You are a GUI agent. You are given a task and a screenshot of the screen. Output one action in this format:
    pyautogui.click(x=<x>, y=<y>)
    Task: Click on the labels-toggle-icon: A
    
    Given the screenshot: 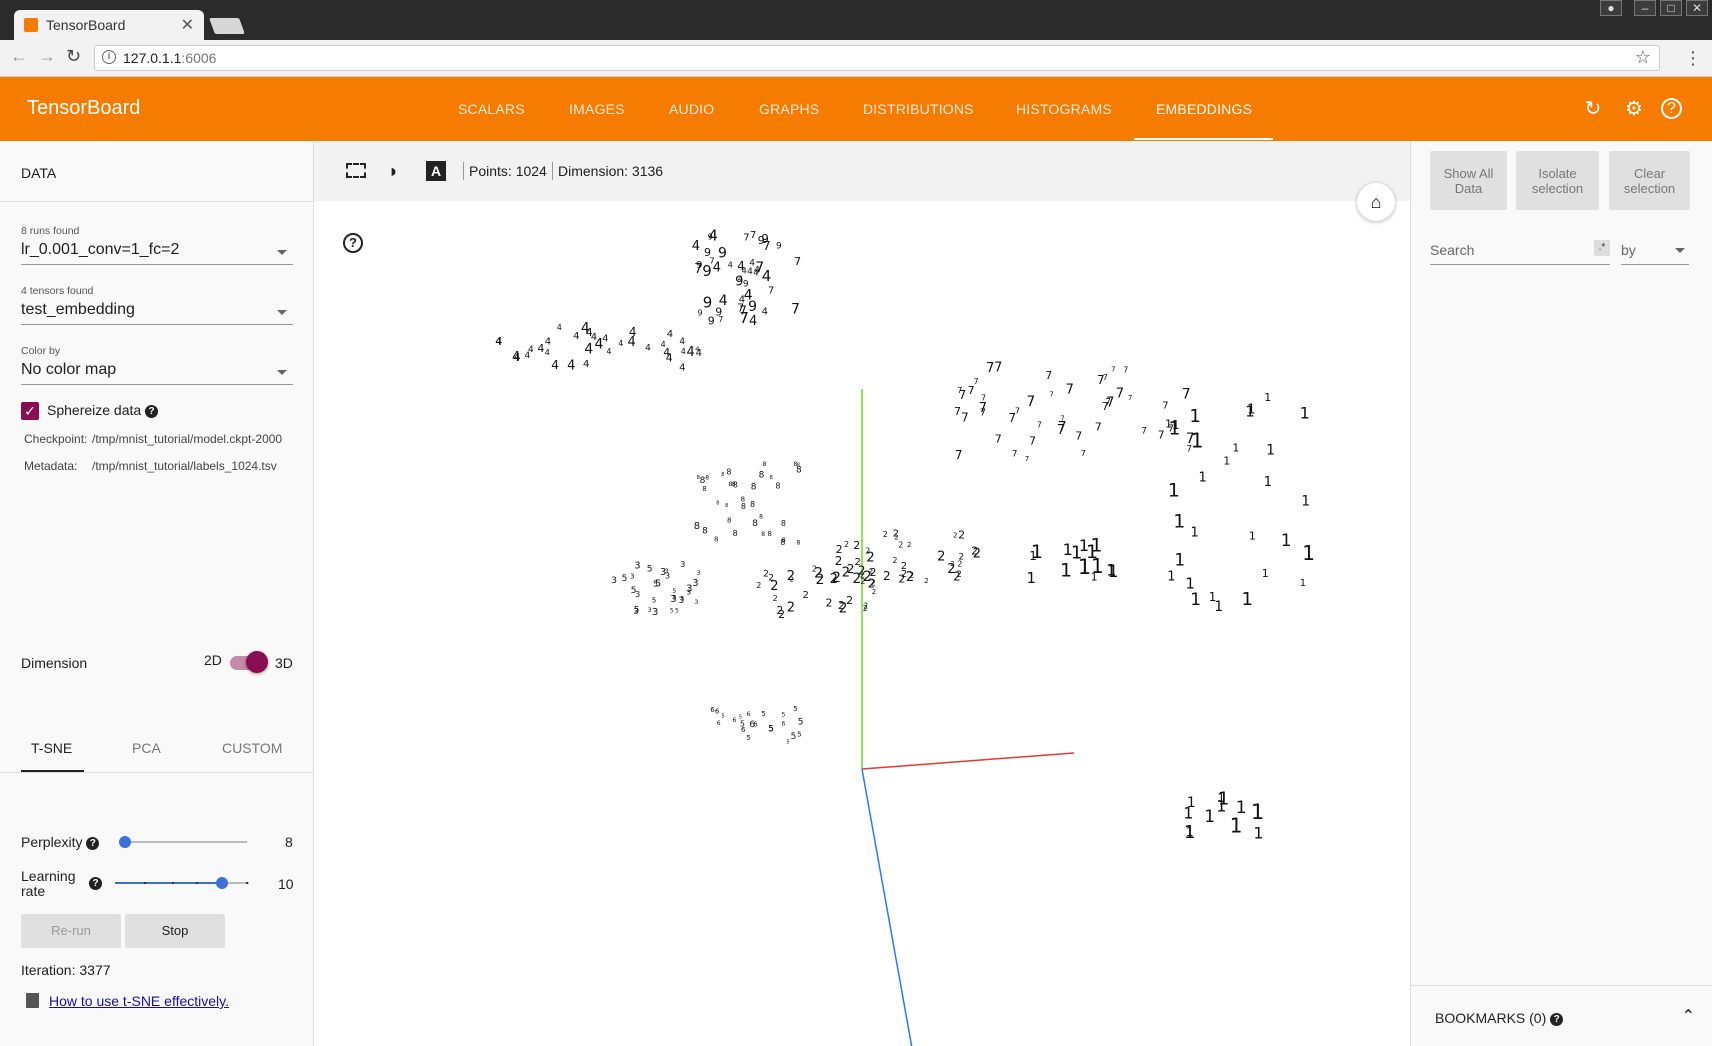 What is the action you would take?
    pyautogui.click(x=436, y=171)
    